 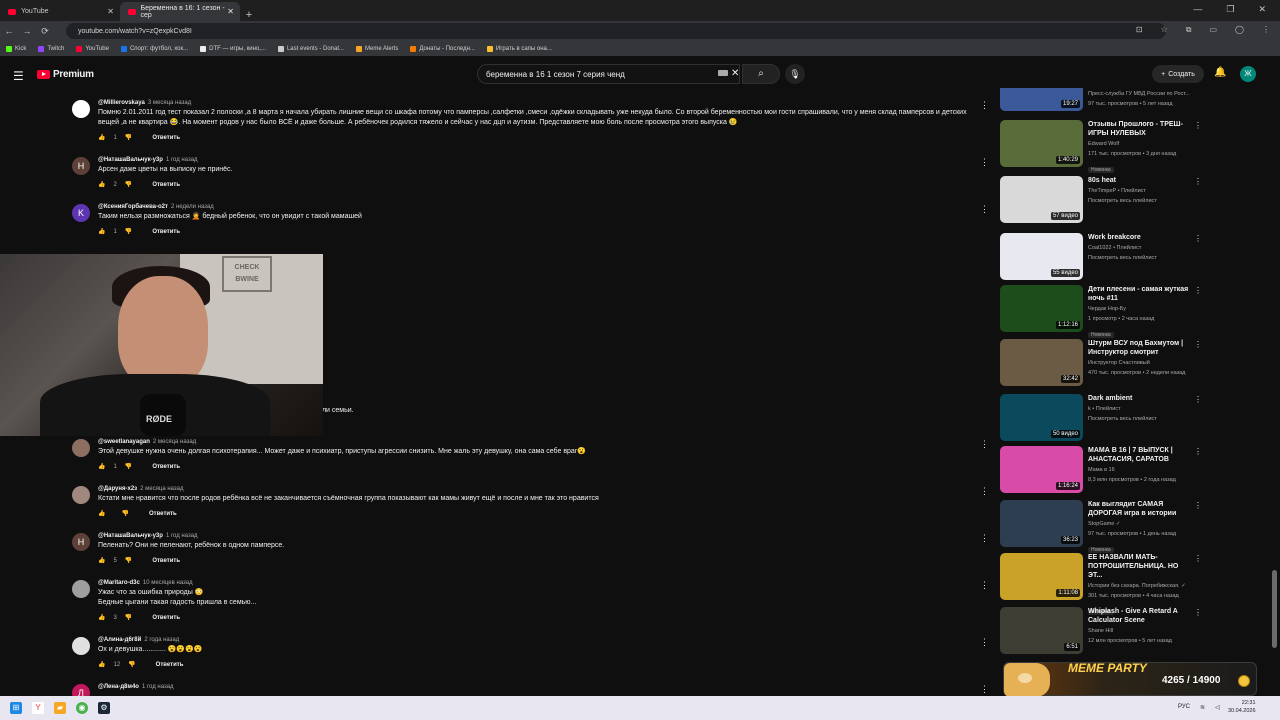 What do you see at coordinates (192, 207) in the screenshot?
I see `comment-time: 2 недели назад` at bounding box center [192, 207].